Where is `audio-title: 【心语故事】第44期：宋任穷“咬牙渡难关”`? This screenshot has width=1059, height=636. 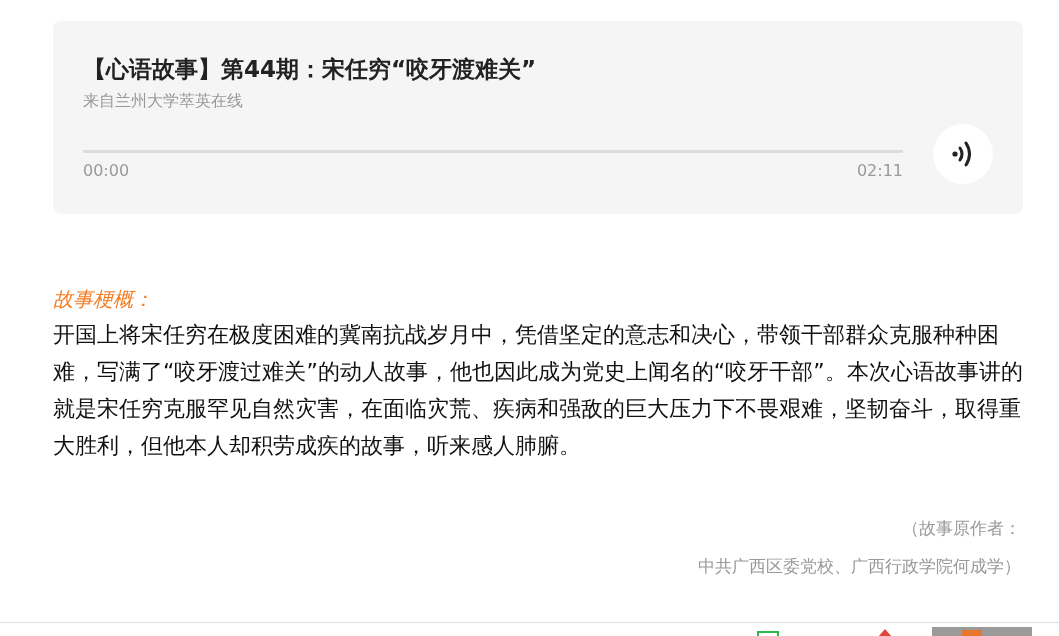
audio-title: 【心语故事】第44期：宋任穷“咬牙渡难关” is located at coordinates (310, 69).